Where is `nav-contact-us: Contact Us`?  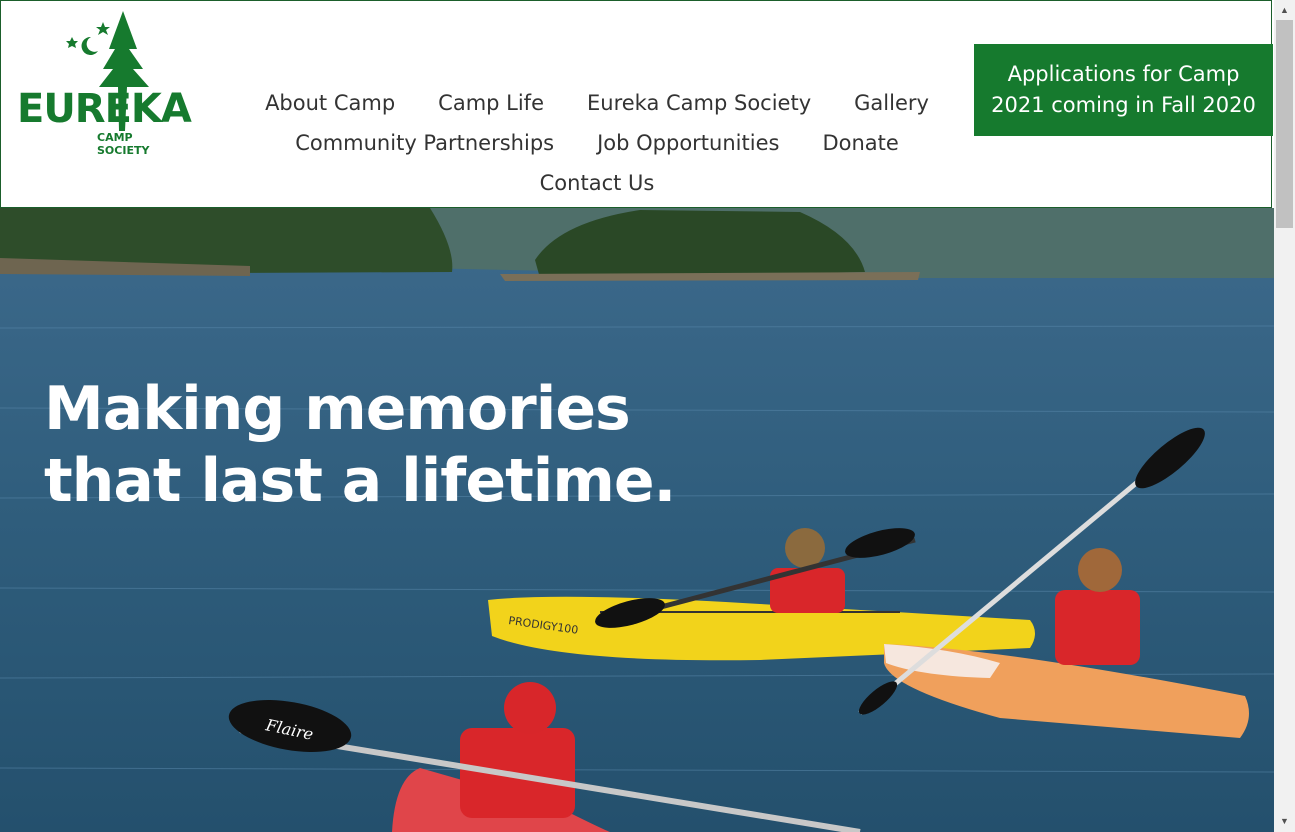
nav-contact-us: Contact Us is located at coordinates (597, 183).